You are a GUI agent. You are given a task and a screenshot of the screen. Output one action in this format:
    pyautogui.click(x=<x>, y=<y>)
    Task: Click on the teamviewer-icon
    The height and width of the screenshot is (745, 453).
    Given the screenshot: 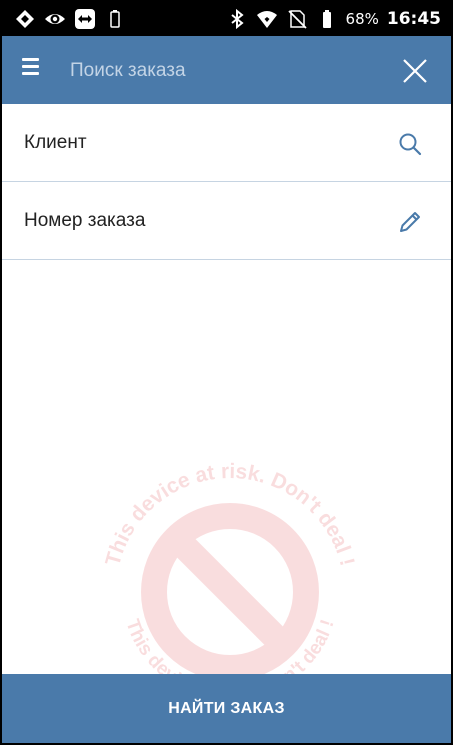 What is the action you would take?
    pyautogui.click(x=85, y=19)
    